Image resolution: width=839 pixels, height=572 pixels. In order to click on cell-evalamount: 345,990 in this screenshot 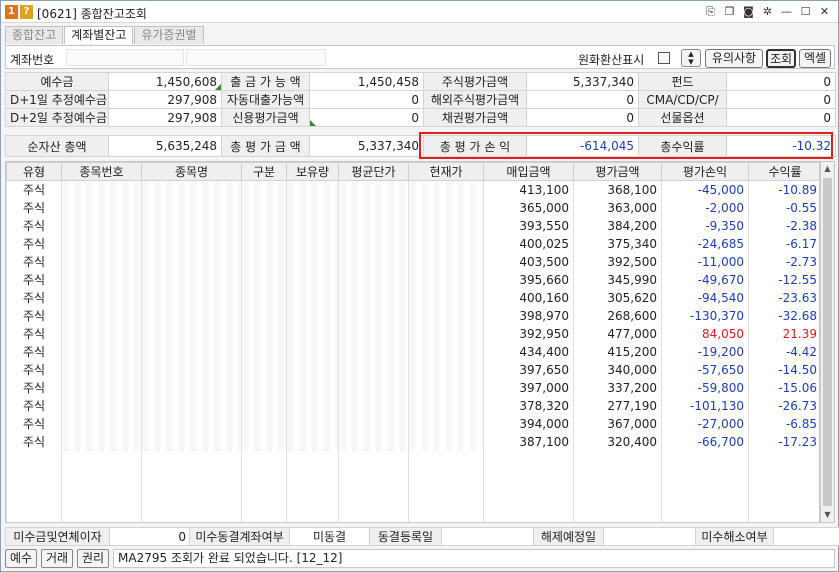, I will do `click(617, 279)`.